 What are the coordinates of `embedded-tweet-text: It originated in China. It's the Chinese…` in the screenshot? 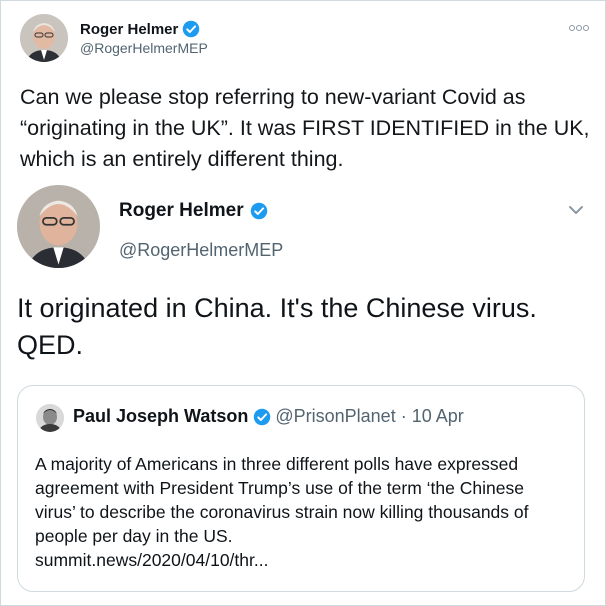 It's located at (277, 326).